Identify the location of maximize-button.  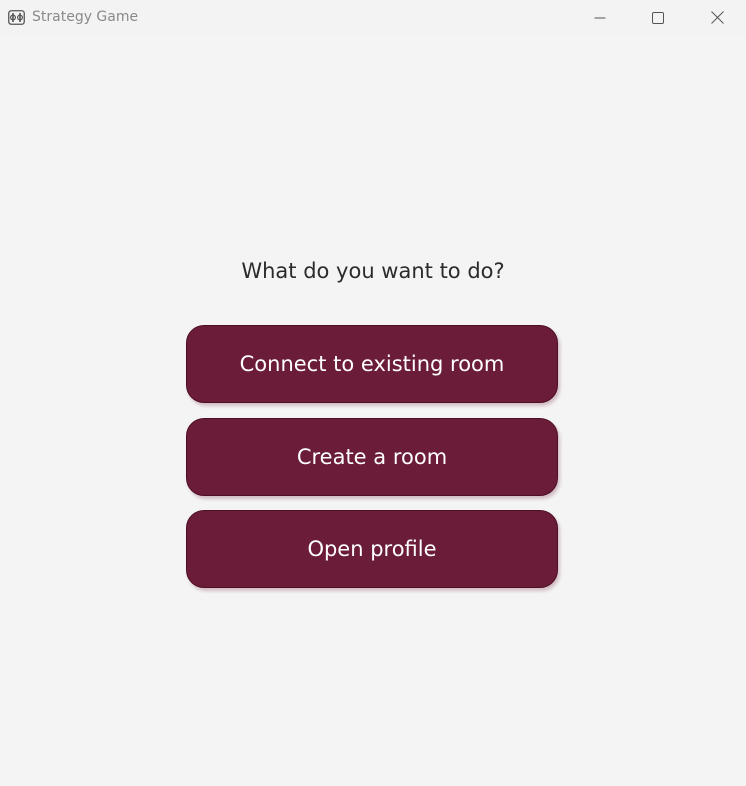
(658, 18).